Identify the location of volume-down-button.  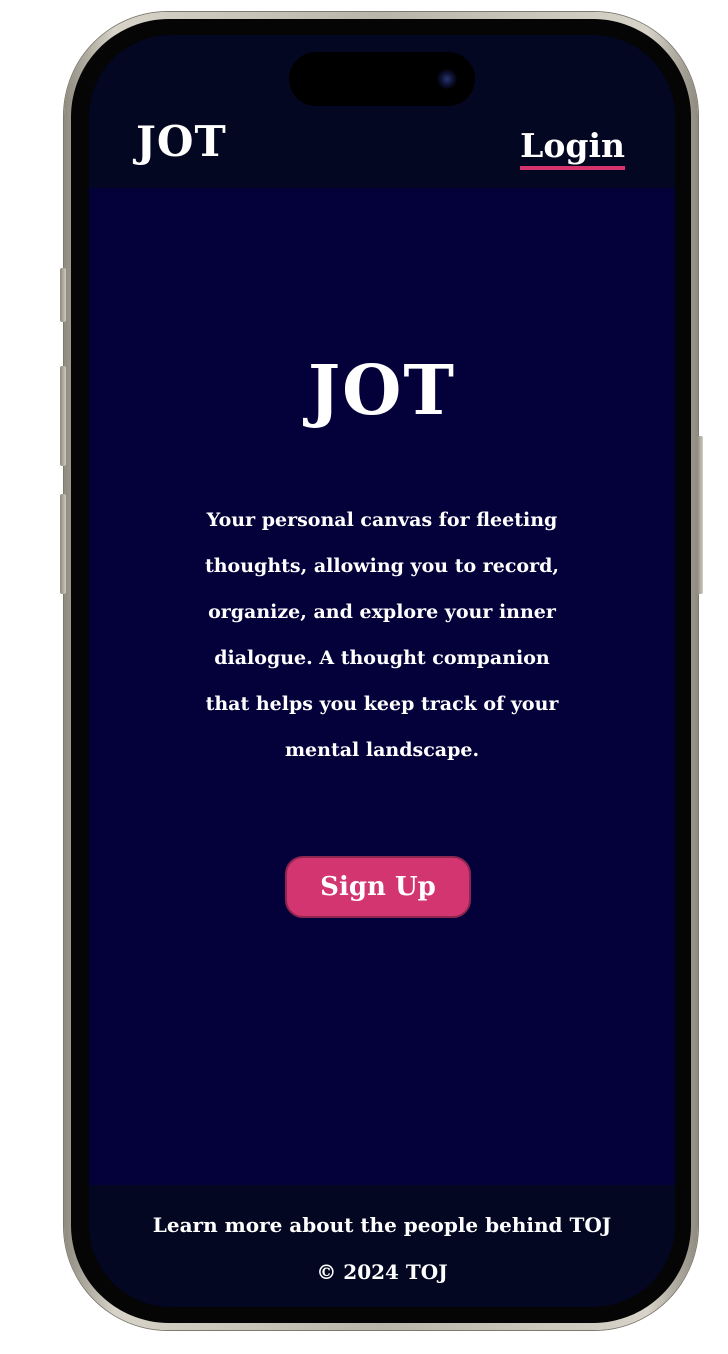
(63, 544).